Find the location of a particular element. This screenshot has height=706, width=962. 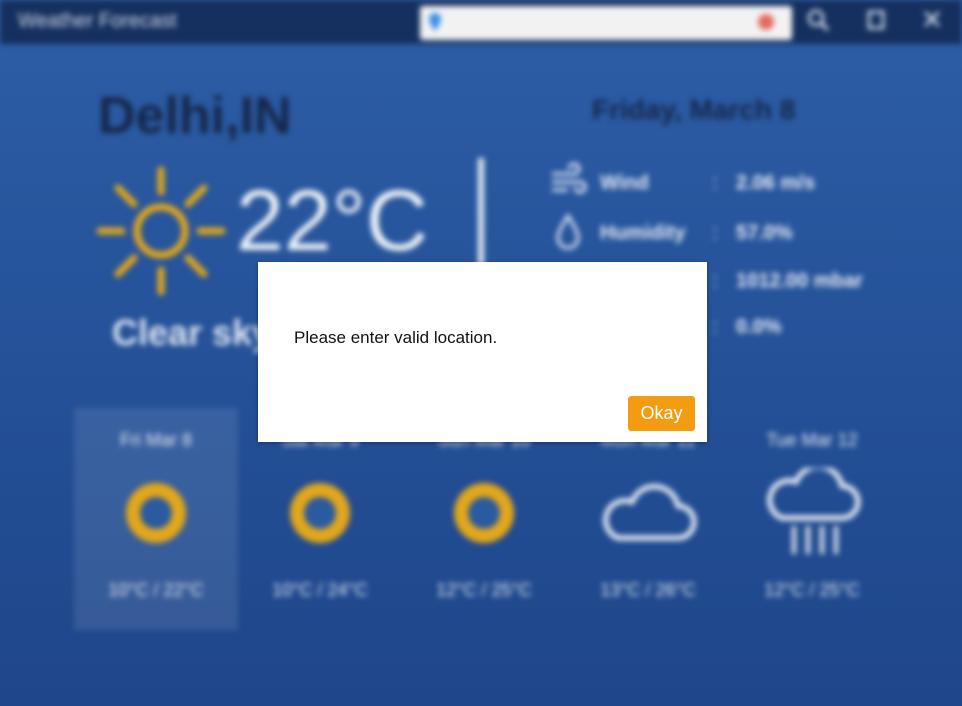

alert-dialog: Please enter valid location. Okay is located at coordinates (482, 352).